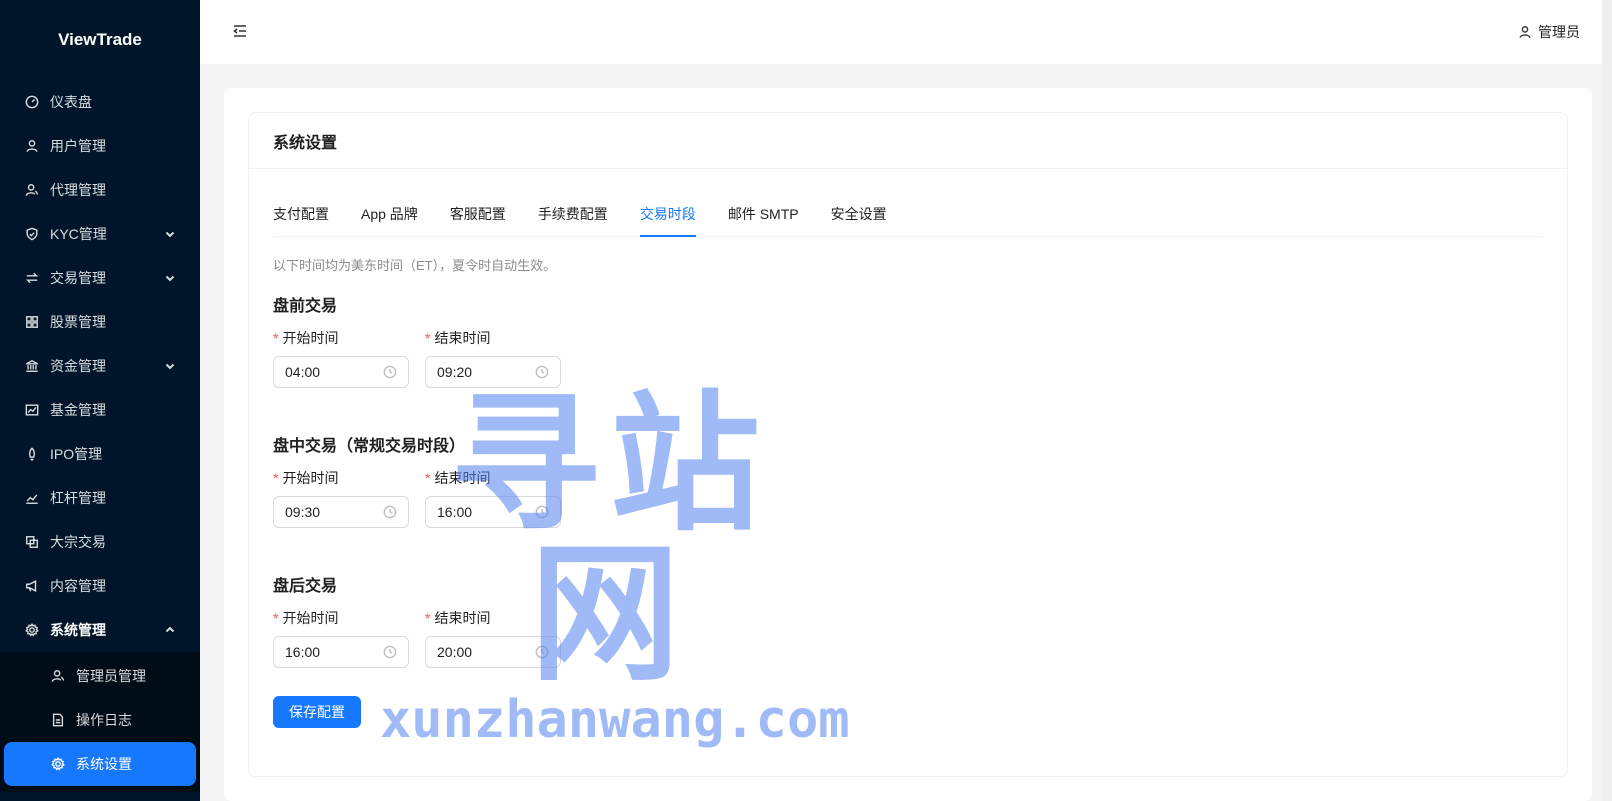  I want to click on sidebar-item-label: 大宗交易, so click(78, 542).